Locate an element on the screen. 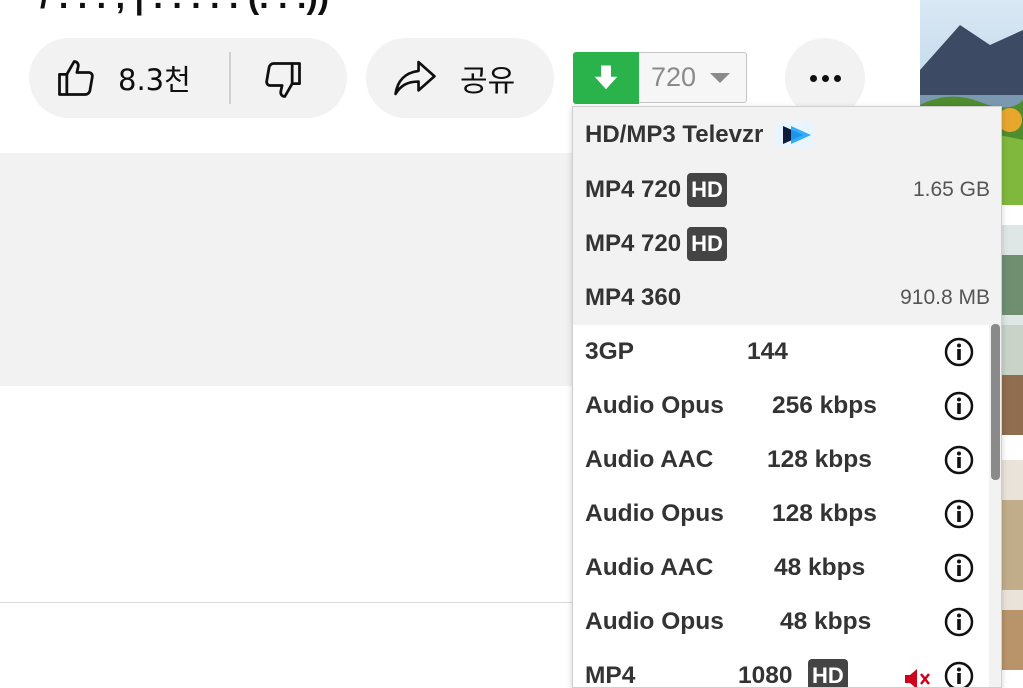 This screenshot has height=688, width=1023. quality-label: 256 kbps is located at coordinates (824, 405).